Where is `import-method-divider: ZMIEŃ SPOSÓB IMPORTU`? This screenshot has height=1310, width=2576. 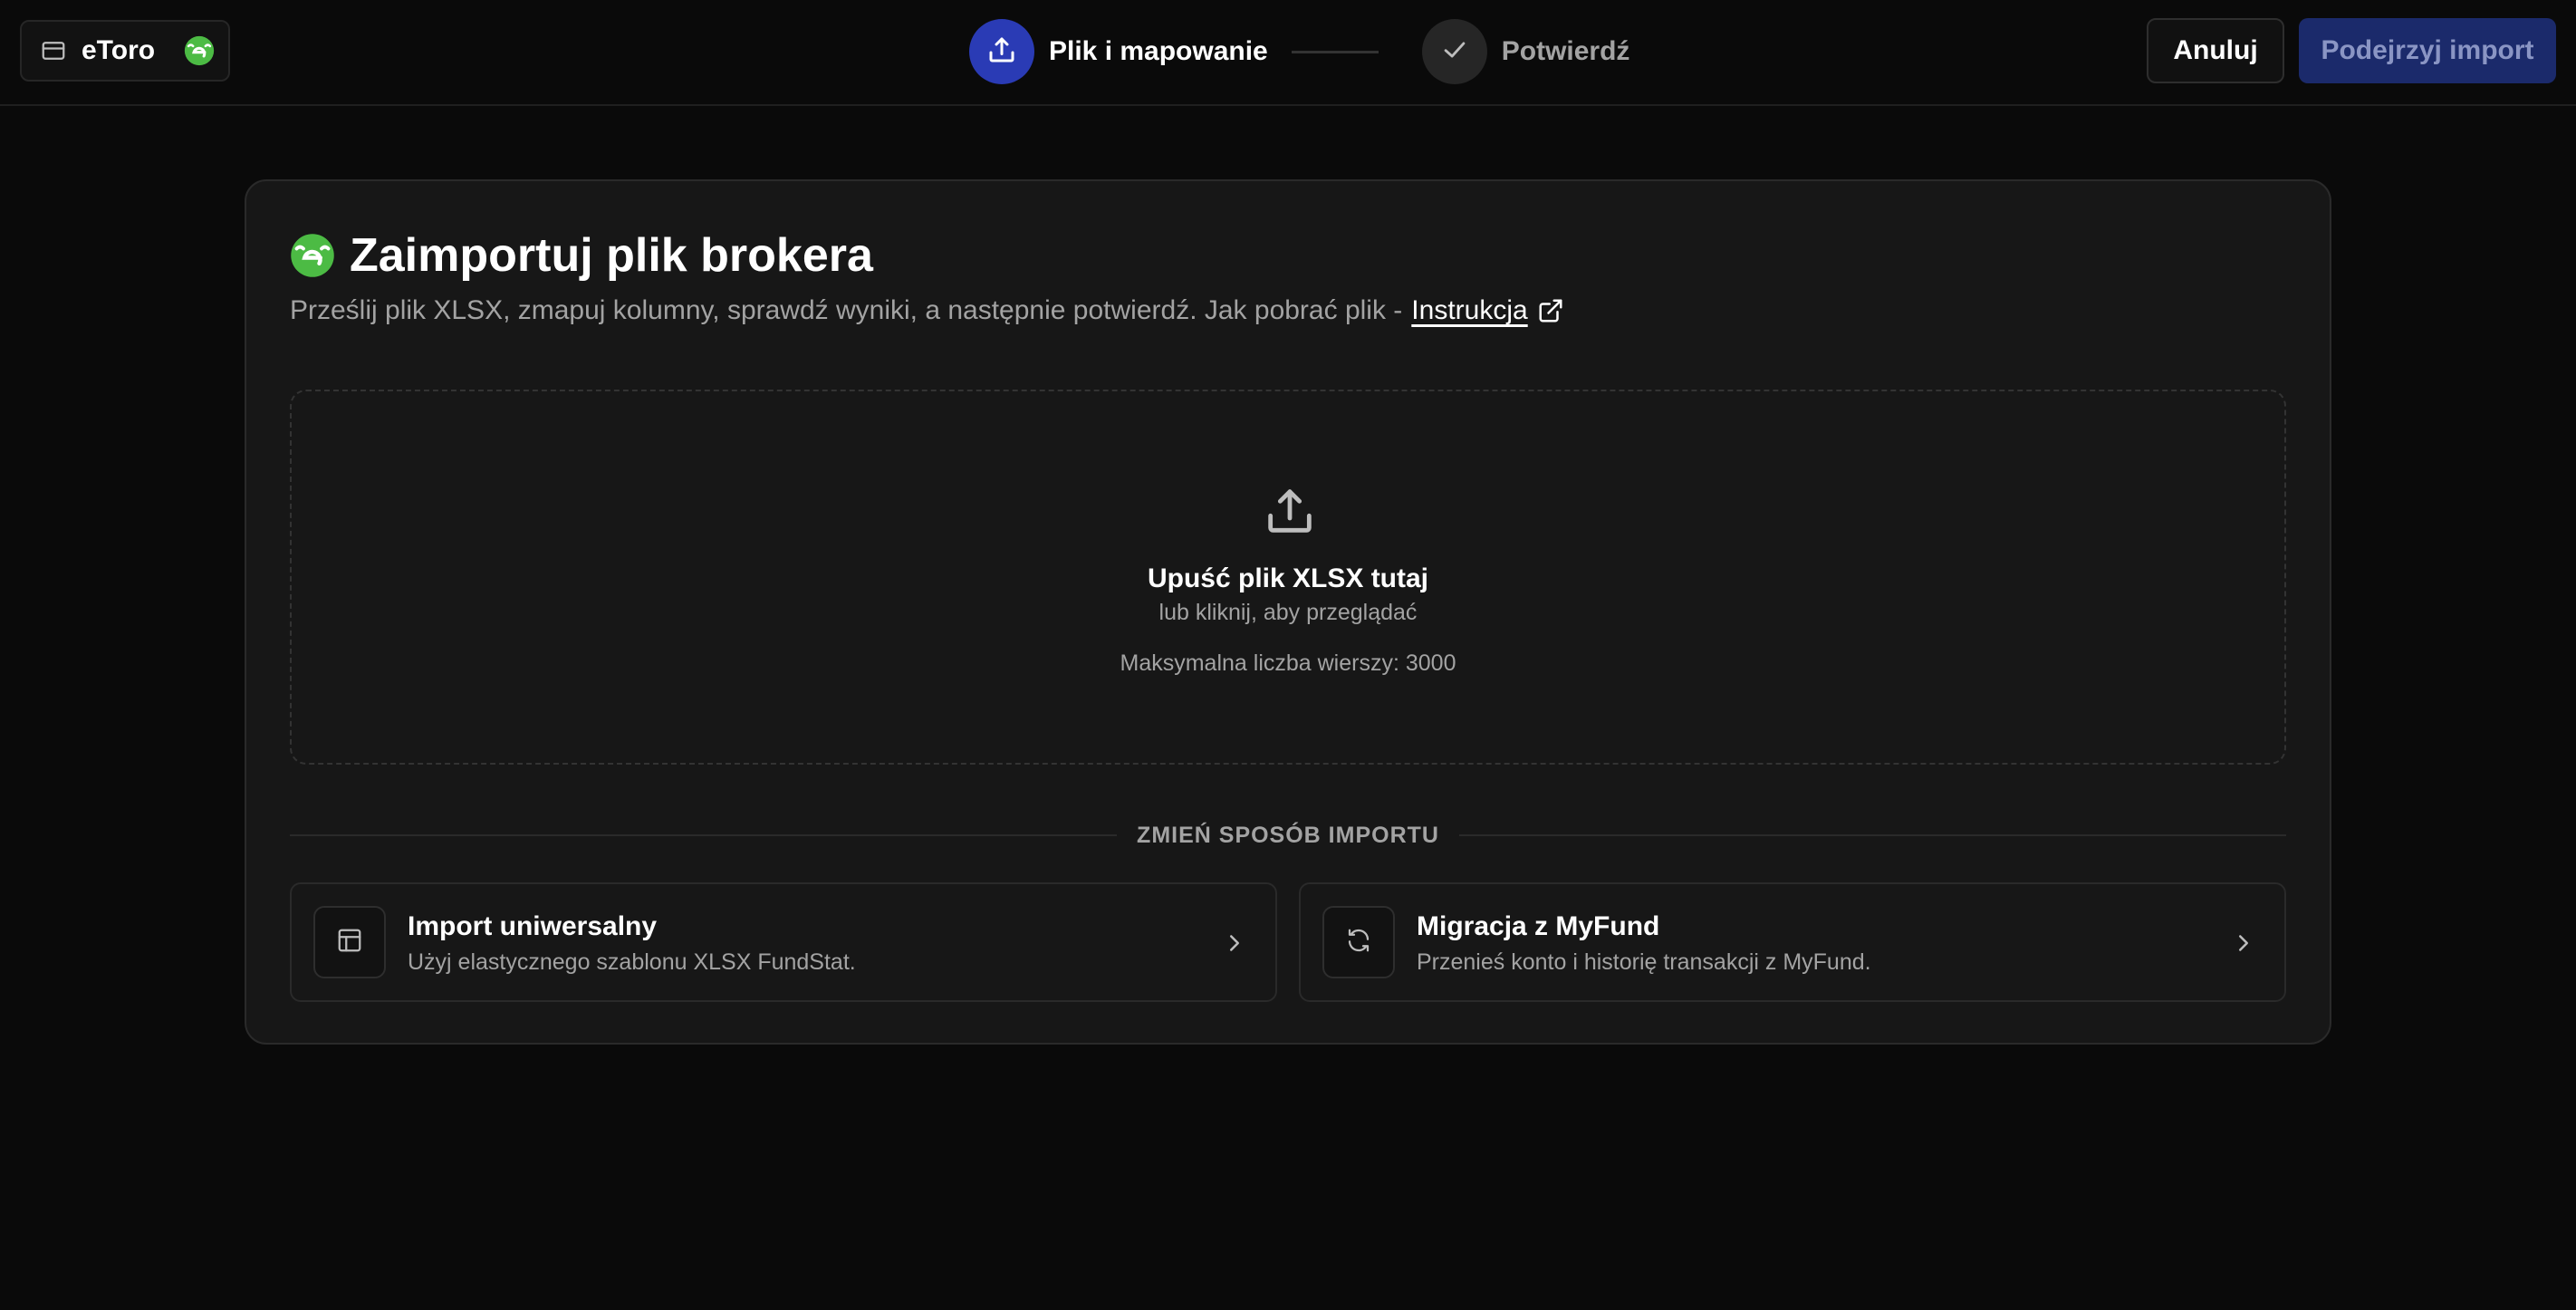 import-method-divider: ZMIEŃ SPOSÓB IMPORTU is located at coordinates (1288, 836).